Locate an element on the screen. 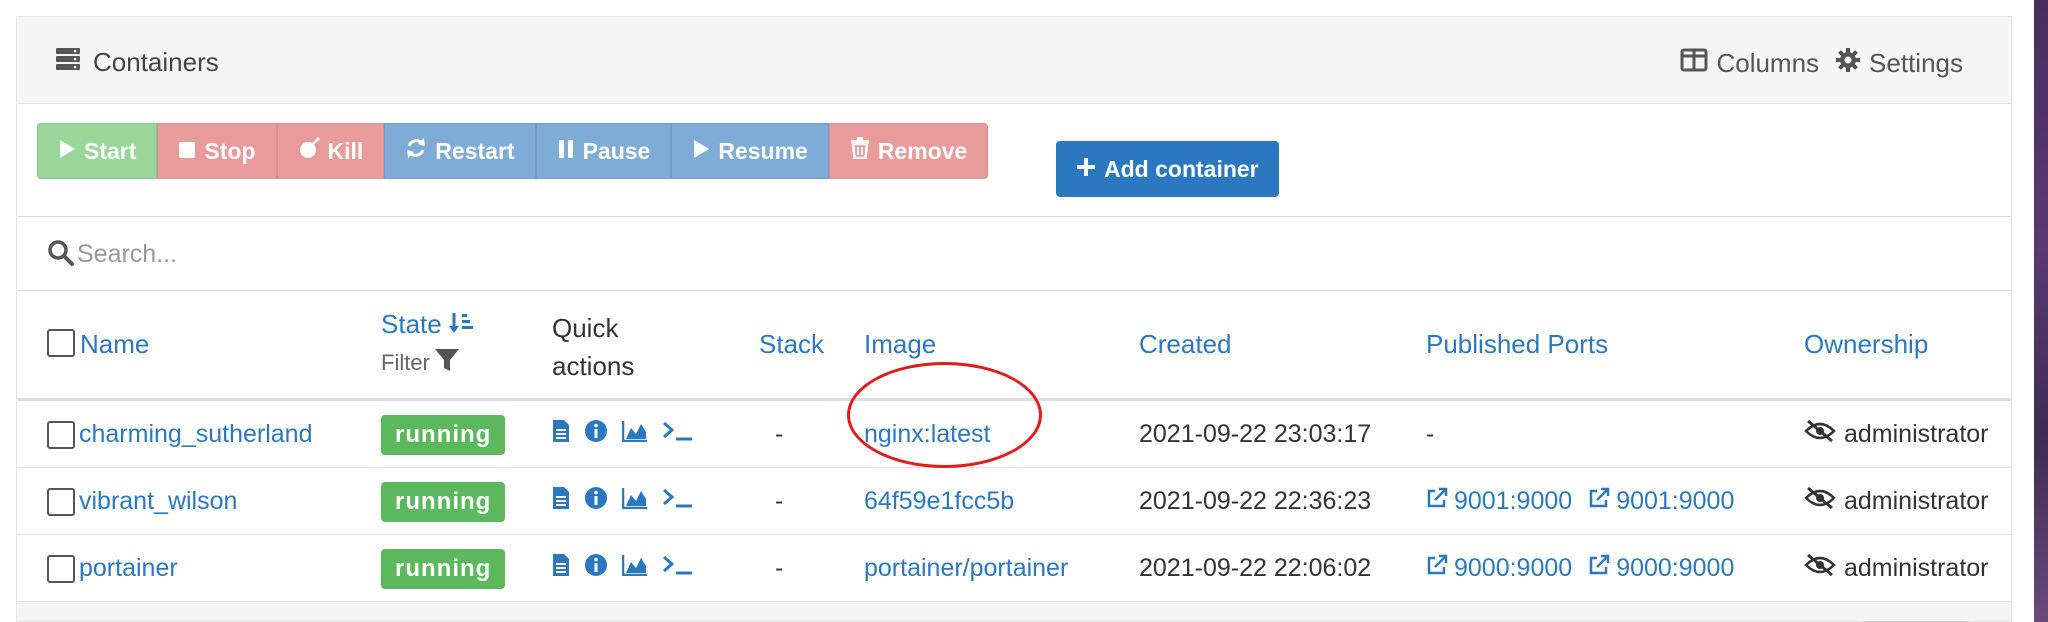  server-icon is located at coordinates (68, 62).